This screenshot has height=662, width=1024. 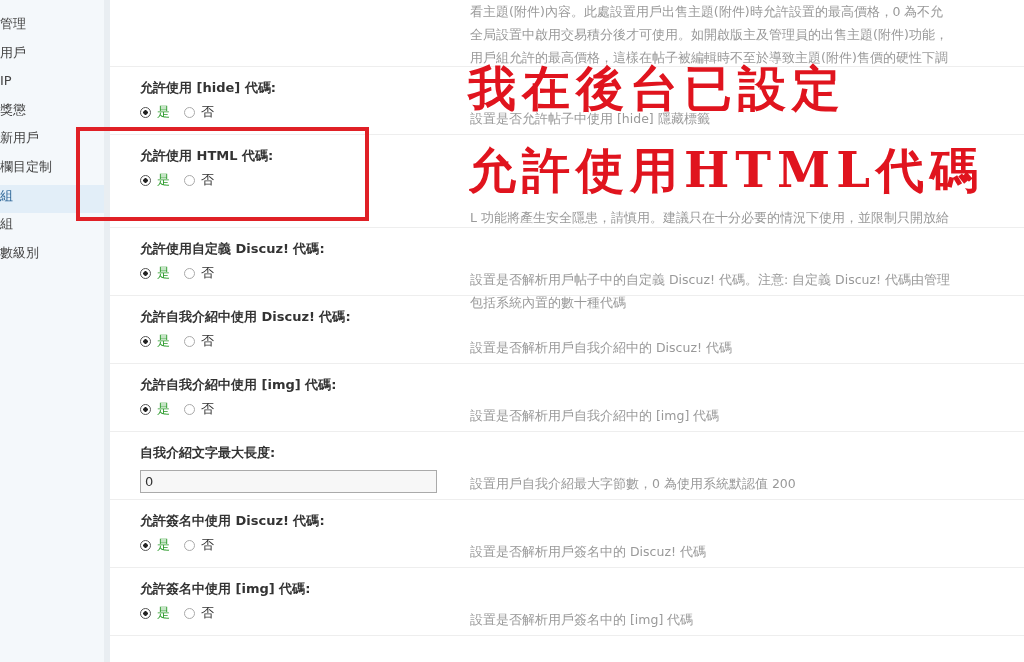 What do you see at coordinates (595, 416) in the screenshot?
I see `setting-description: 設置是否解析用戶自我介紹中的 [img] 代碼` at bounding box center [595, 416].